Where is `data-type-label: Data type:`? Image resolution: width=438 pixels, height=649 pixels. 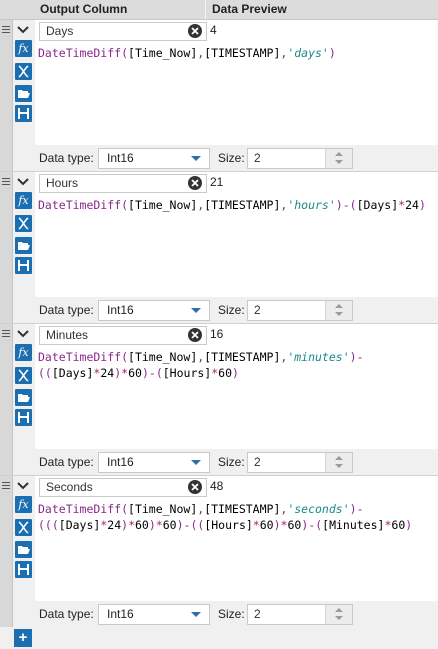
data-type-label: Data type: is located at coordinates (66, 462).